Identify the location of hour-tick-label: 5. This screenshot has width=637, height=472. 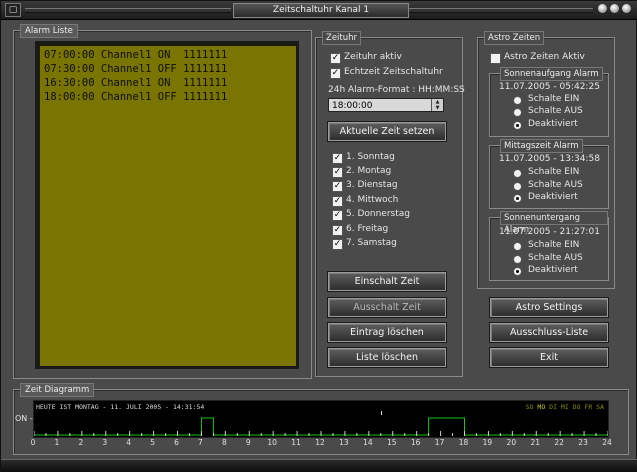
(152, 442).